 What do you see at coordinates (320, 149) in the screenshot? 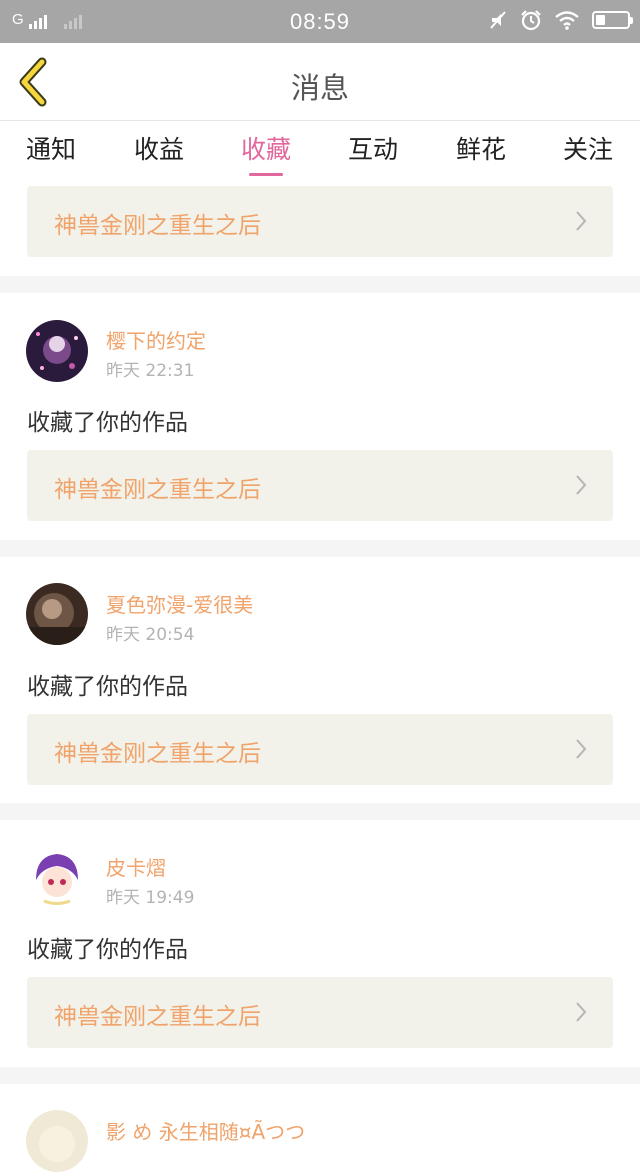
I see `tab-bar: 通知 收益 收藏 互动 鲜花 关注` at bounding box center [320, 149].